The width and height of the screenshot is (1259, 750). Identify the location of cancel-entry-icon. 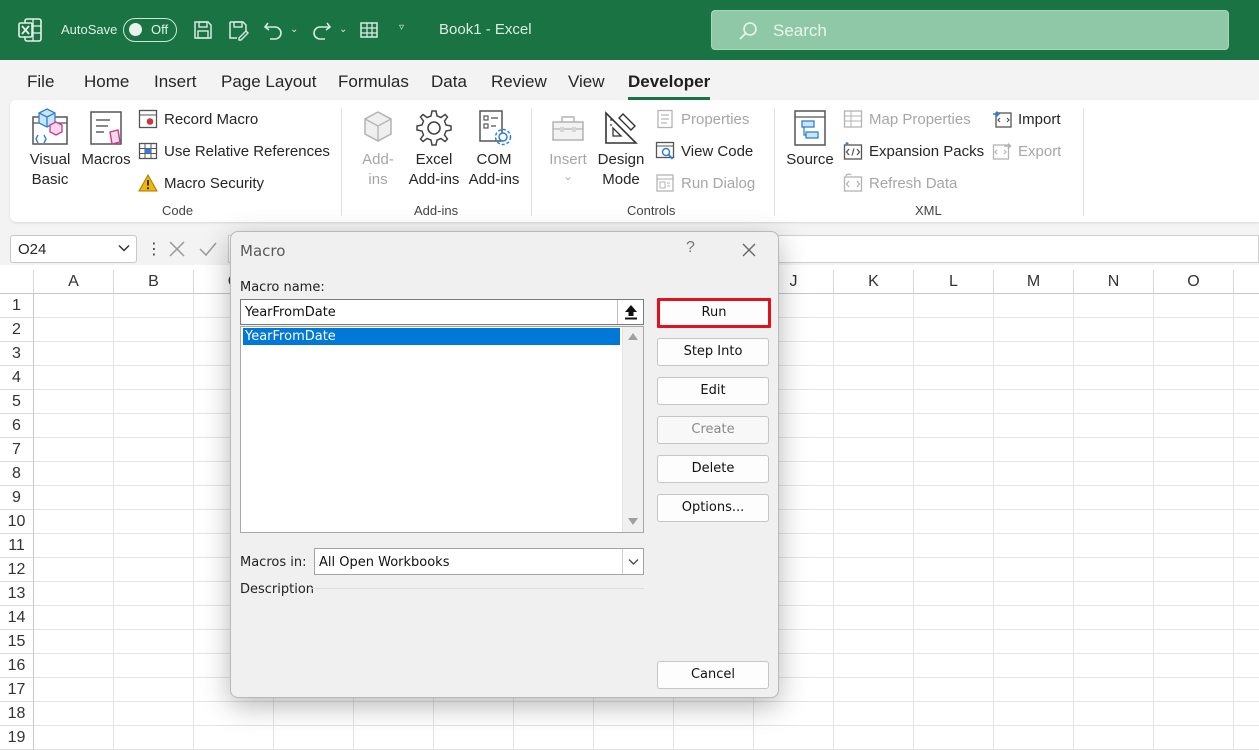
(177, 249).